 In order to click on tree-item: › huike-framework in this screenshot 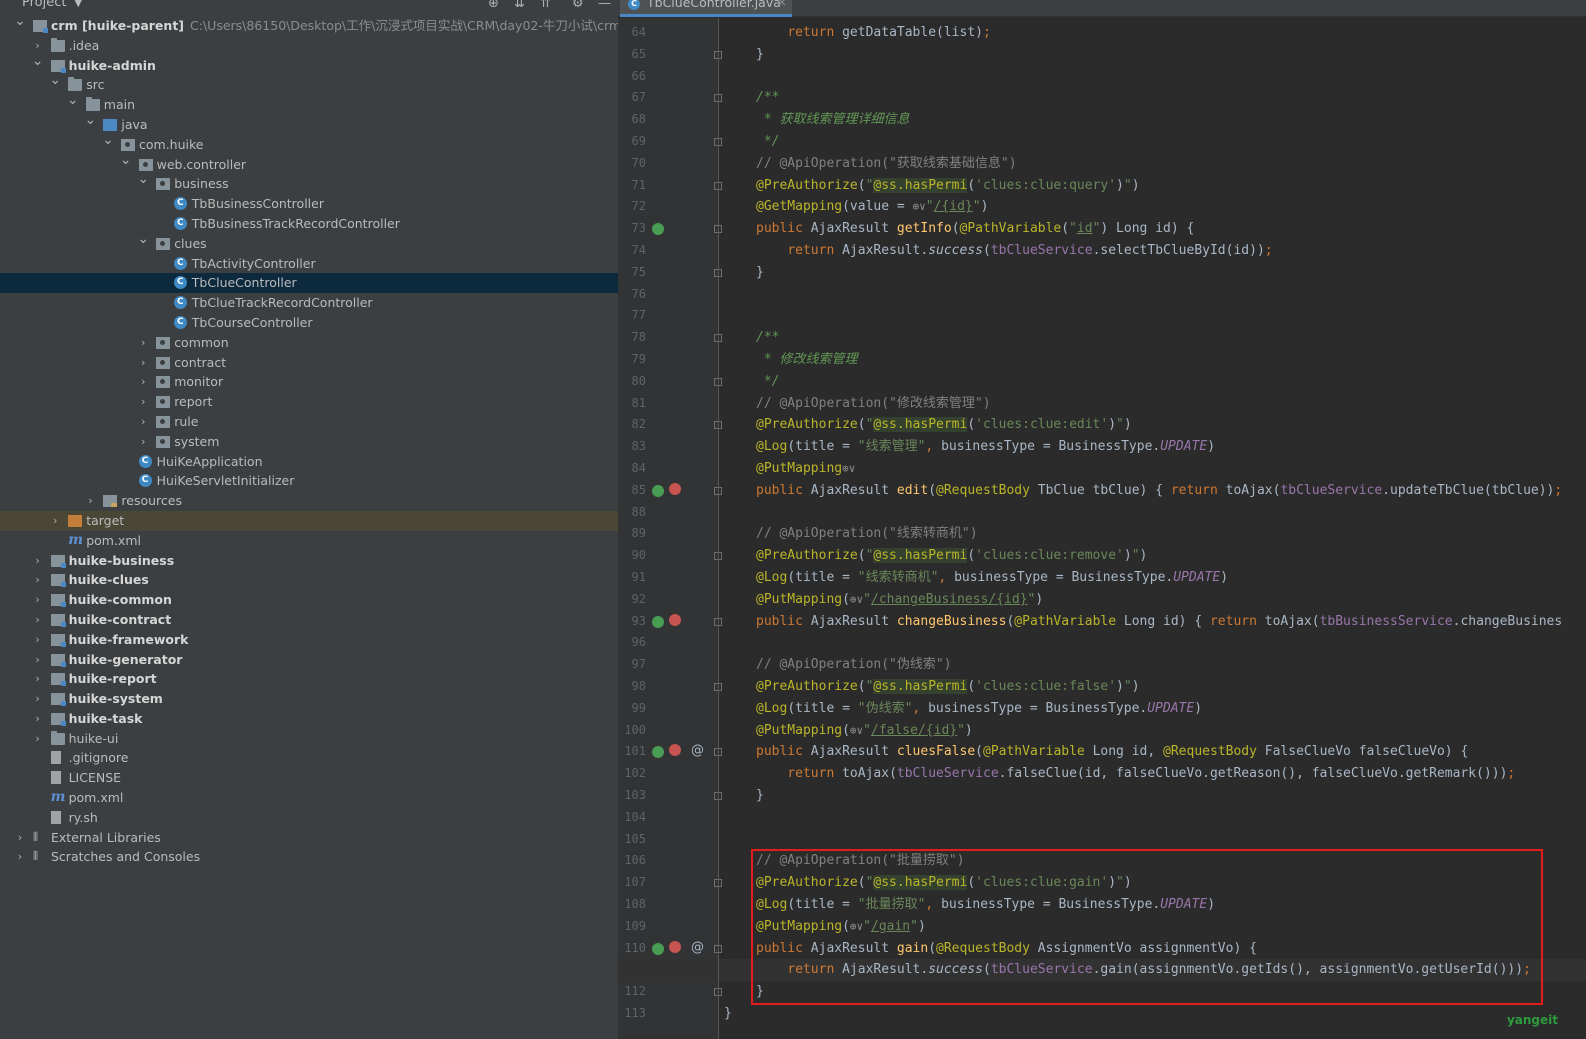, I will do `click(309, 640)`.